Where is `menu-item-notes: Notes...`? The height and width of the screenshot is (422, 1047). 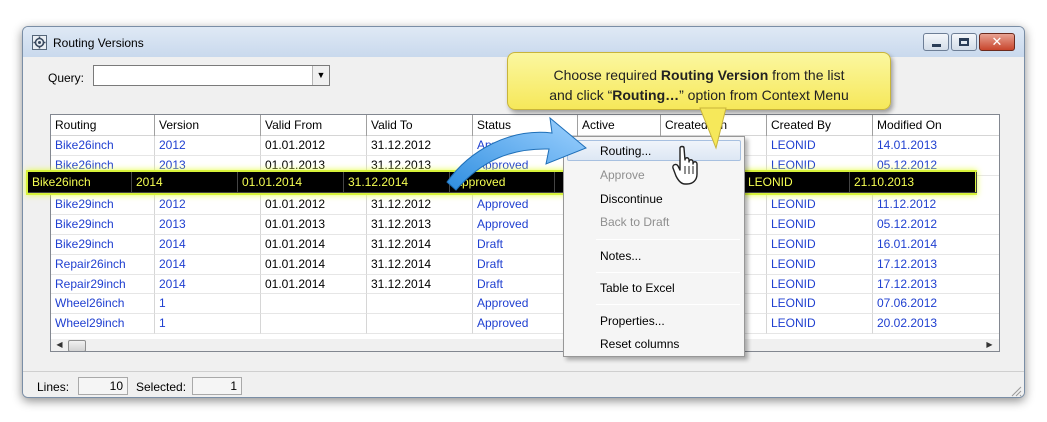
menu-item-notes: Notes... is located at coordinates (620, 256).